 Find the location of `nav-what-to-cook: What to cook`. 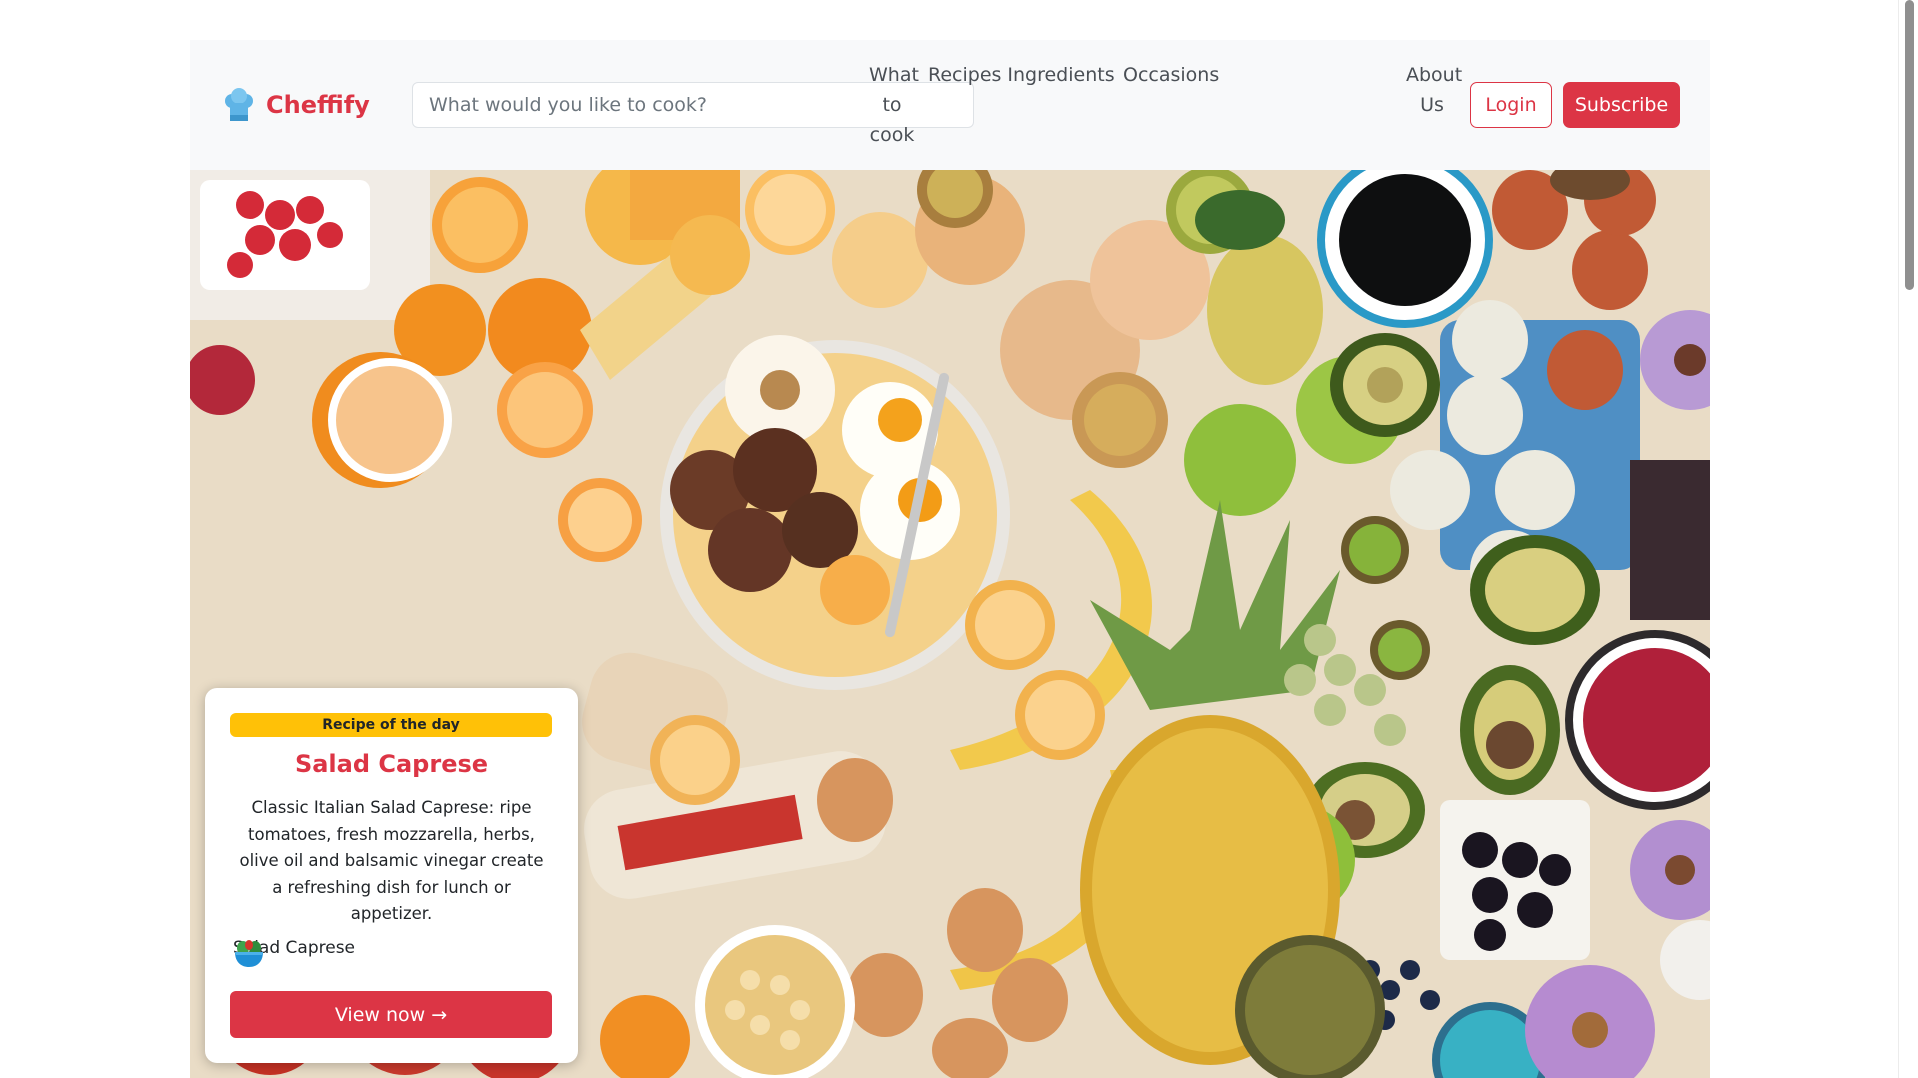

nav-what-to-cook: What to cook is located at coordinates (894, 105).